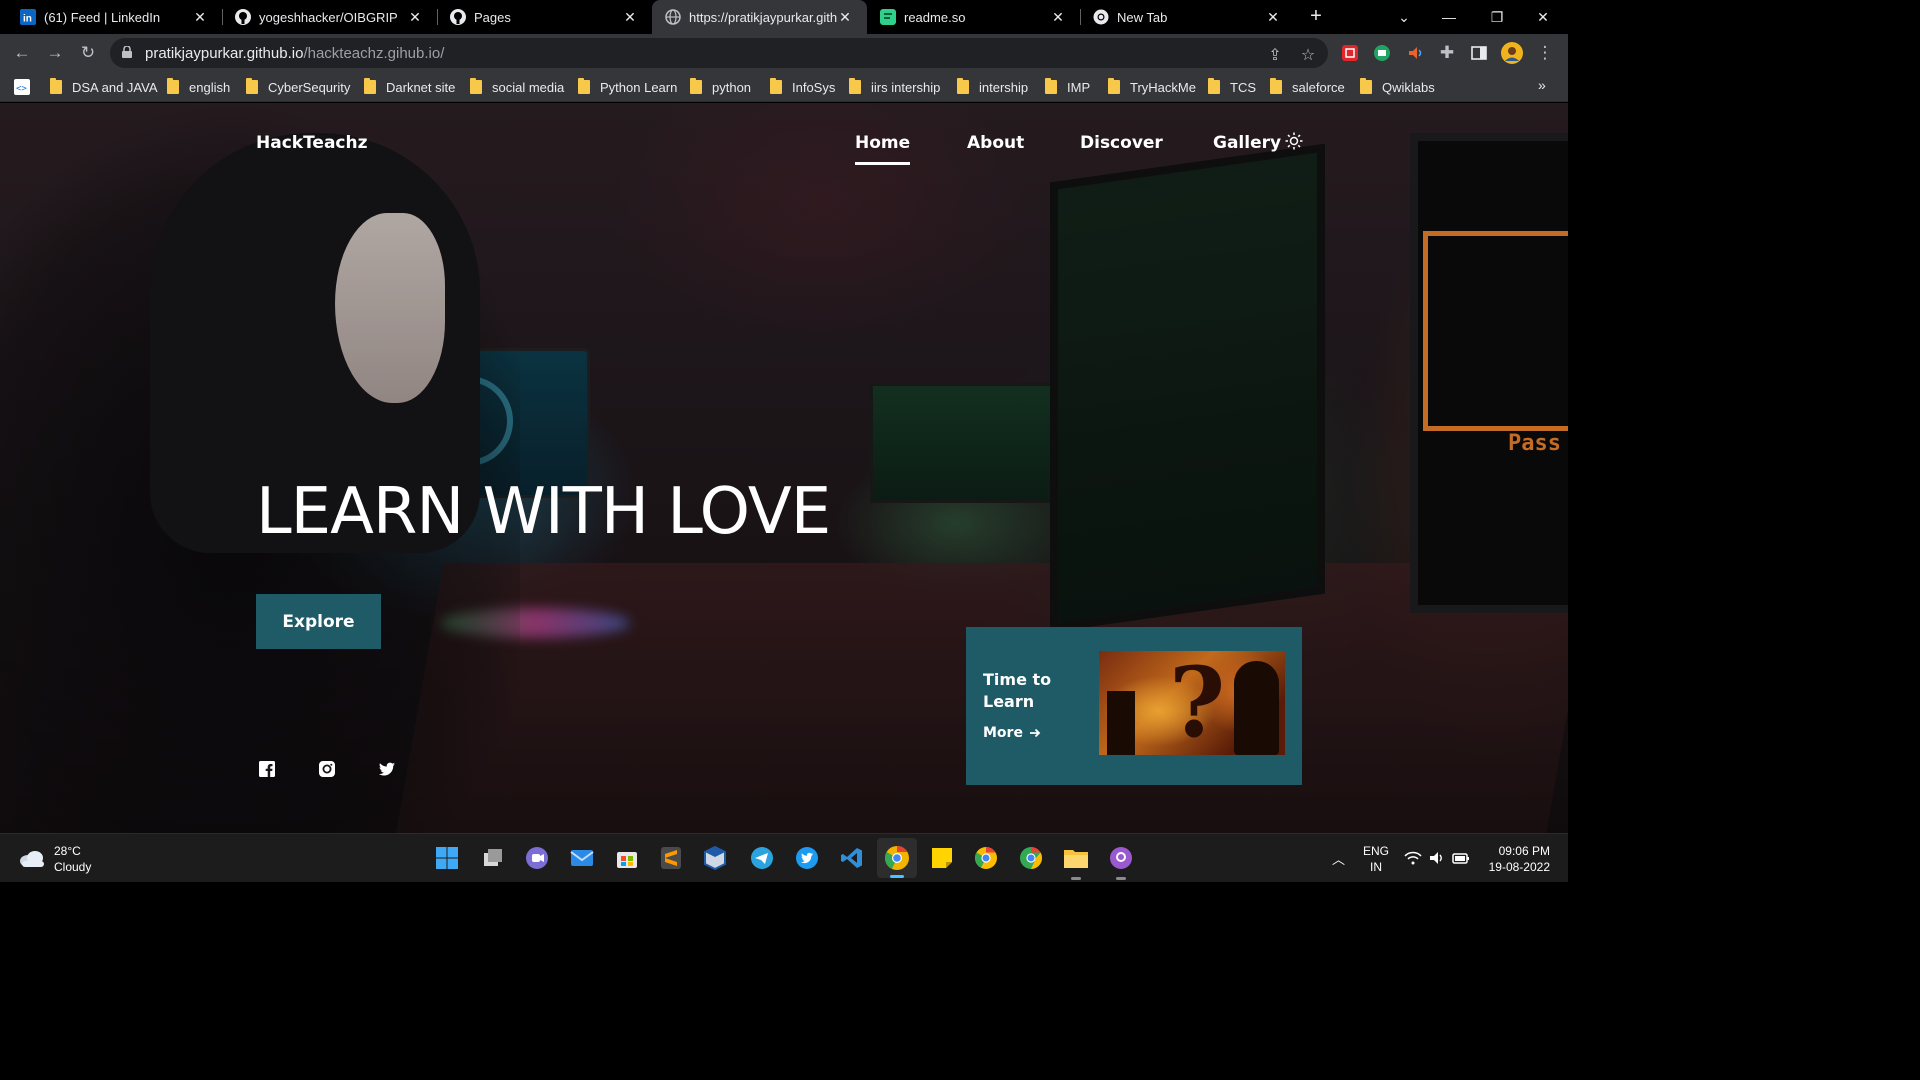 The width and height of the screenshot is (1920, 1080). What do you see at coordinates (27, 19) in the screenshot?
I see `svg-text: in` at bounding box center [27, 19].